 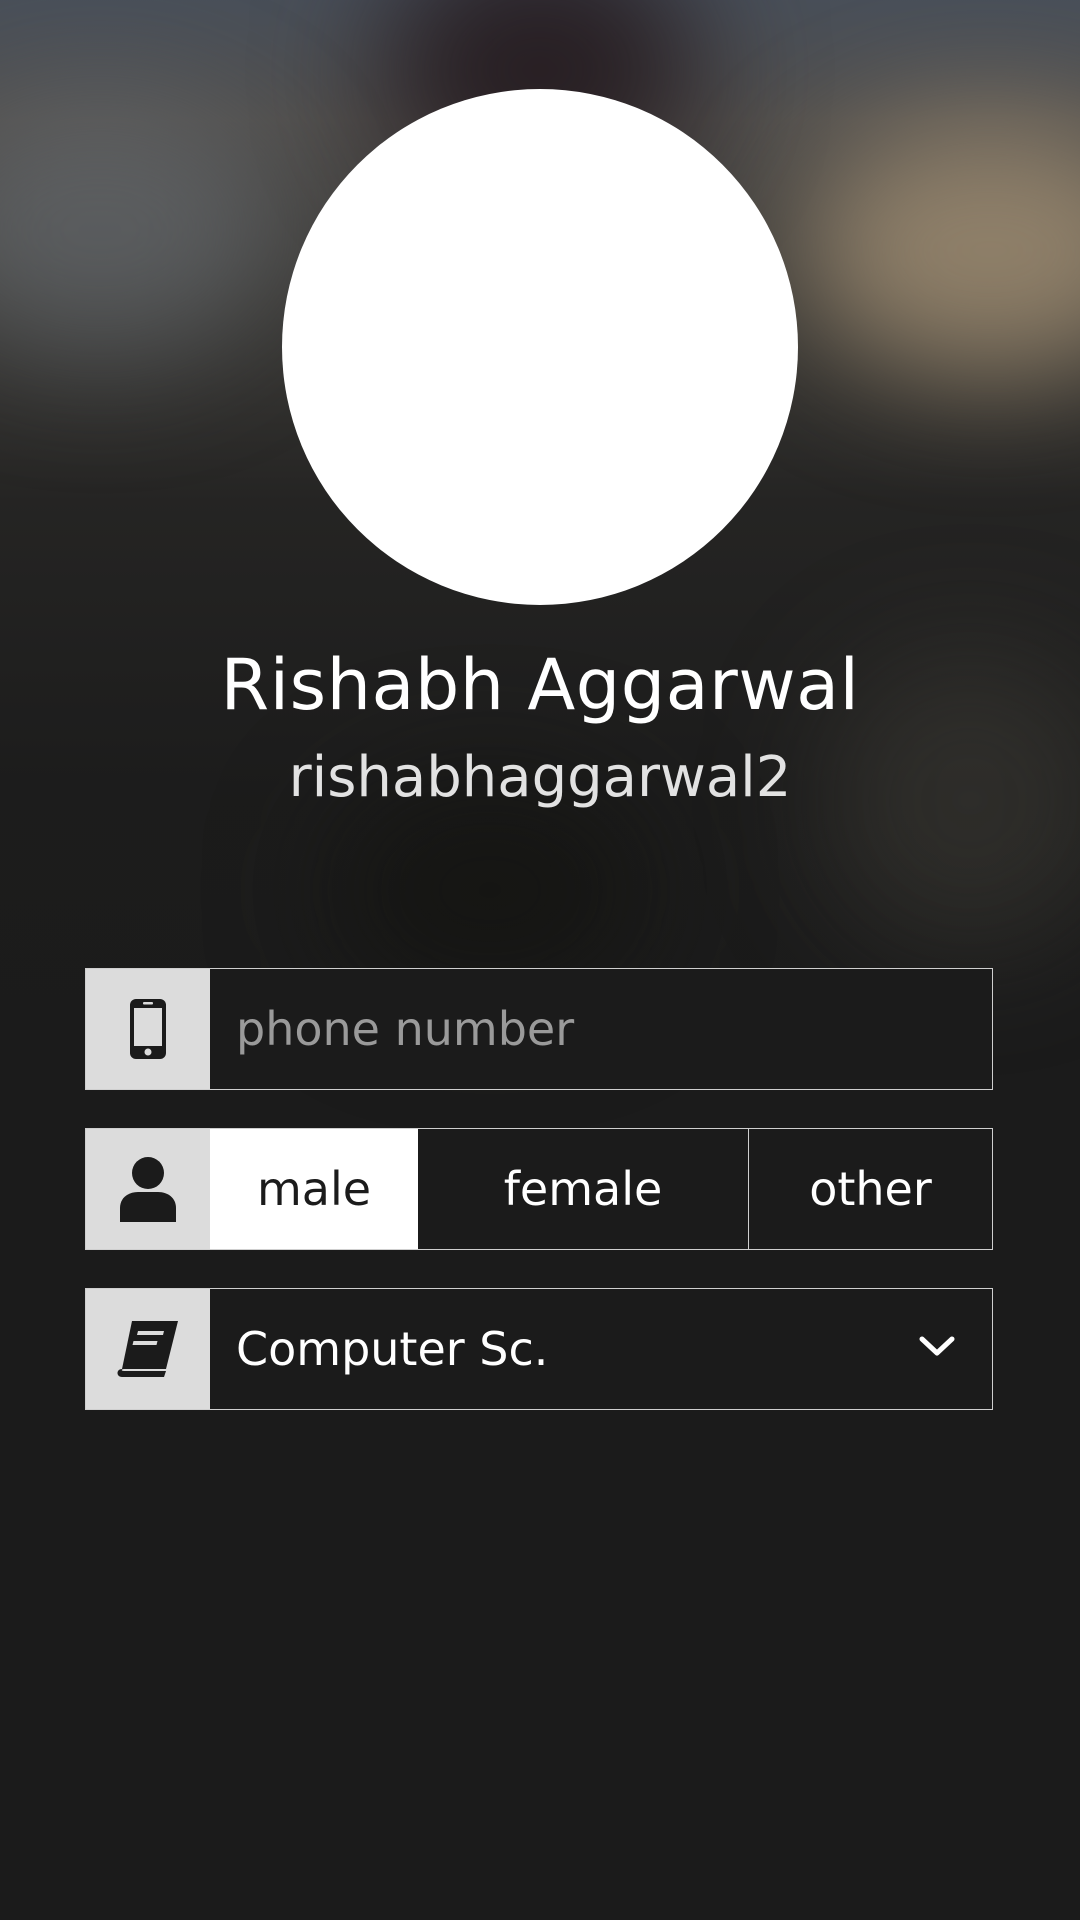 I want to click on profile-username: rishabhaggarwal2, so click(x=540, y=777).